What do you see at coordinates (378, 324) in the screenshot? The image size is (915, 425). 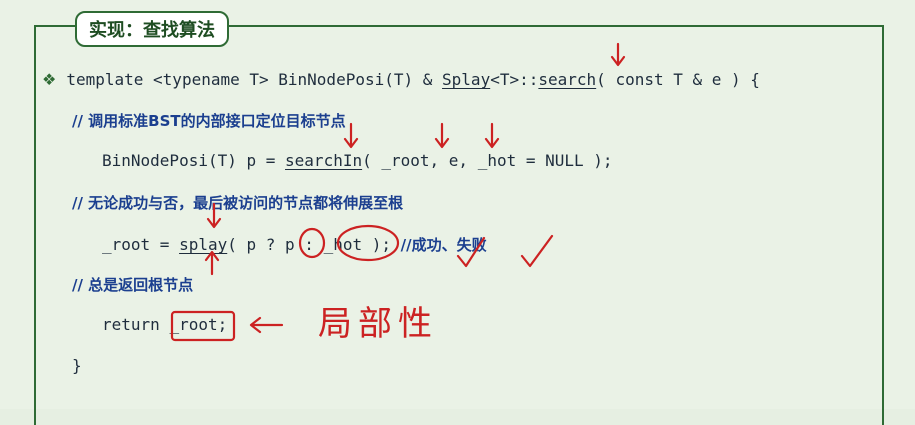 I see `handwritten-note-locality: 局部性` at bounding box center [378, 324].